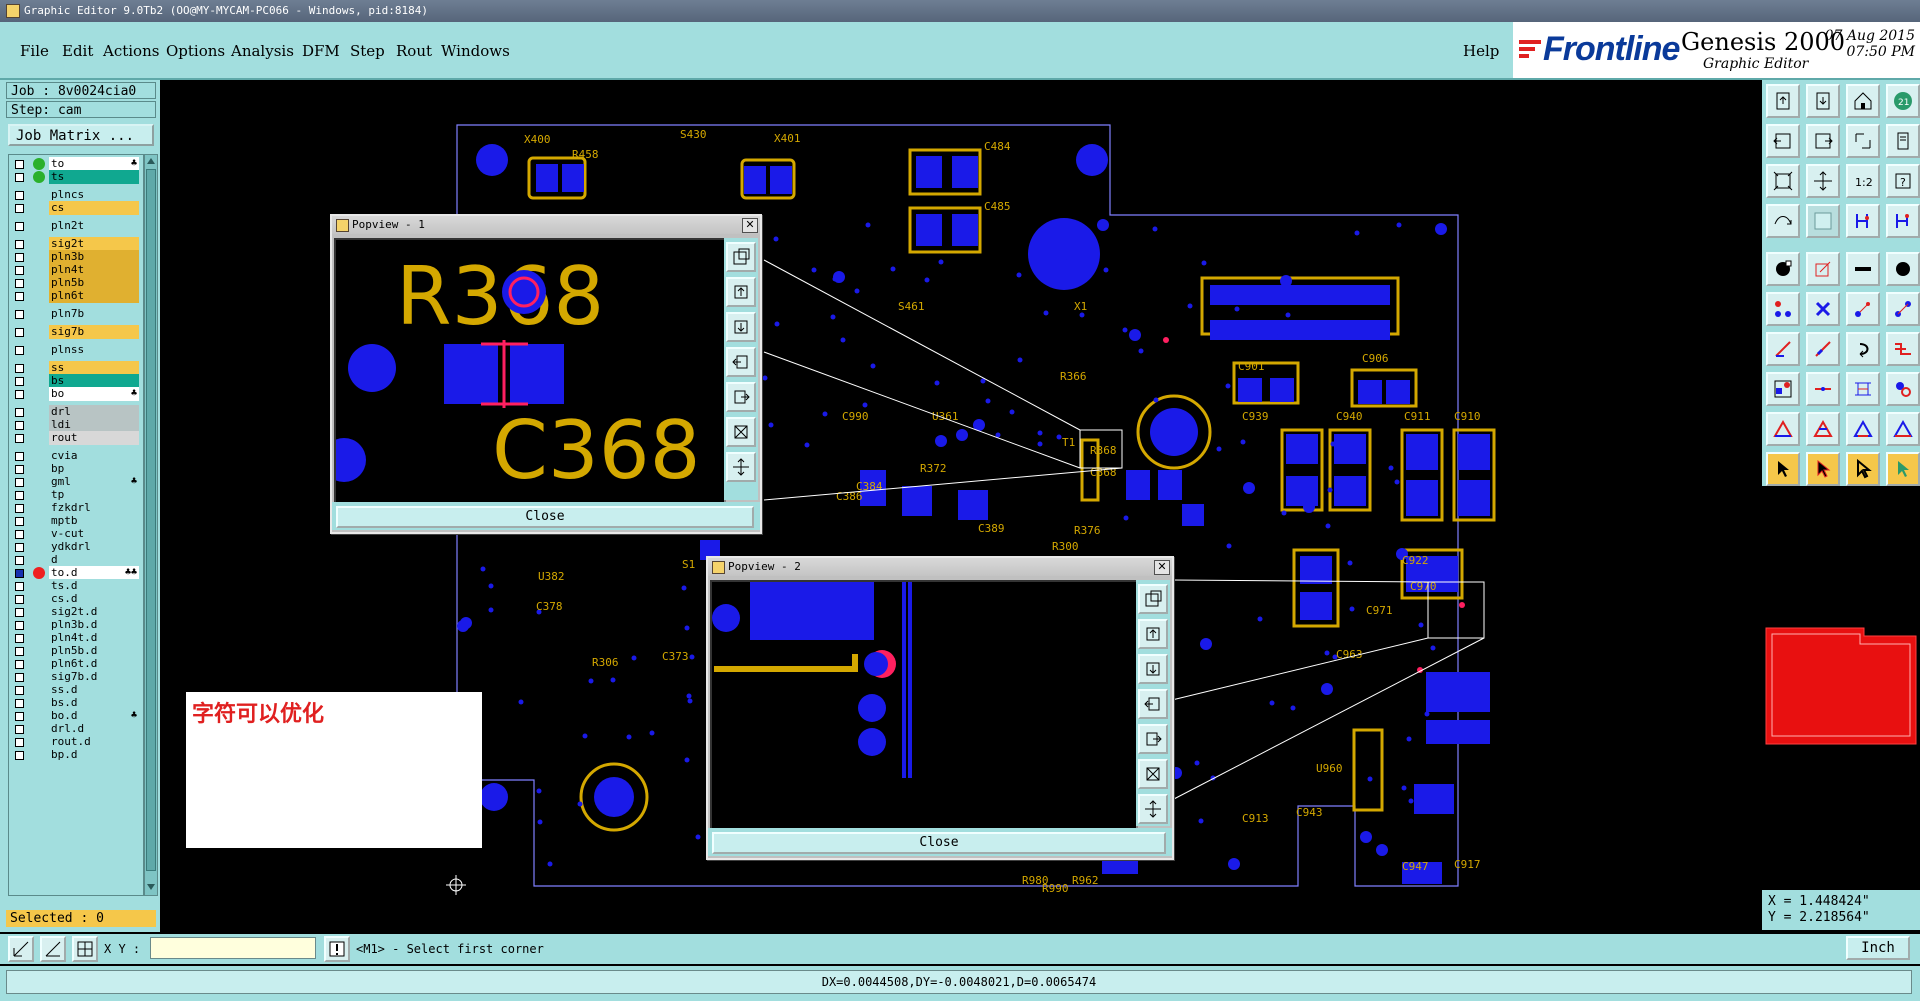  Describe the element at coordinates (414, 51) in the screenshot. I see `menu-rout: Rout` at that location.